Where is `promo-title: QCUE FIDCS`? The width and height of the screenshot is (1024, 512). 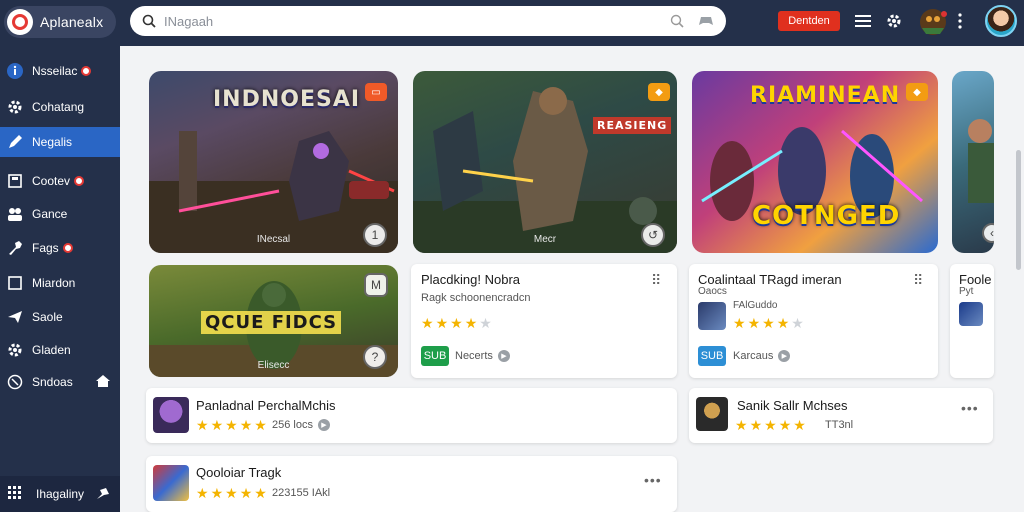 promo-title: QCUE FIDCS is located at coordinates (271, 322).